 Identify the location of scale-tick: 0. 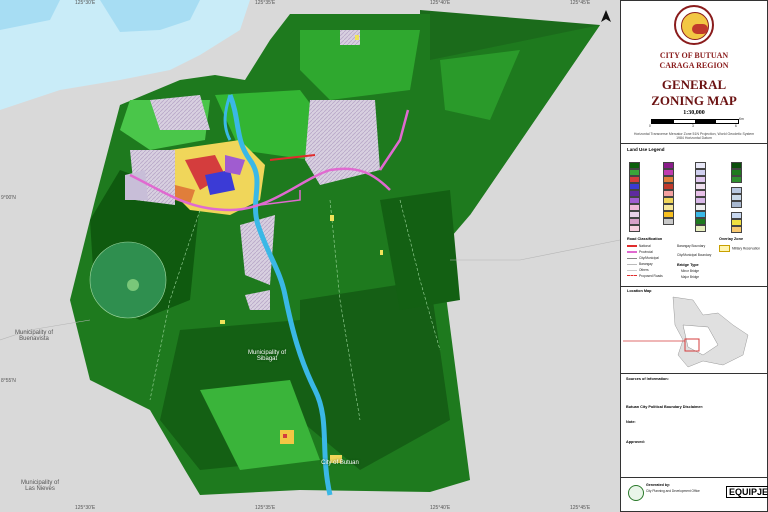
(650, 126).